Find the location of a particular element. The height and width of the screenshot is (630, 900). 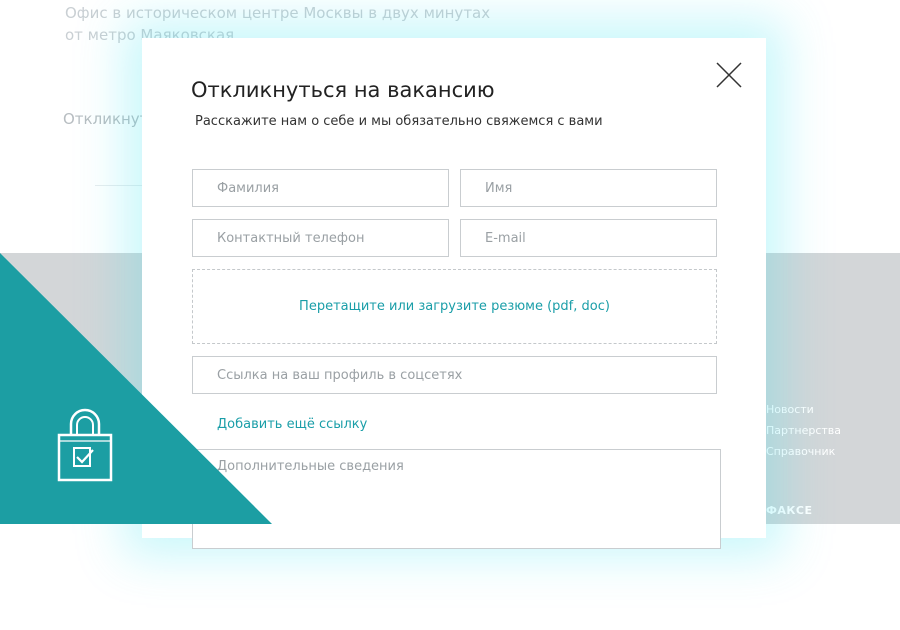

close-icon is located at coordinates (729, 75).